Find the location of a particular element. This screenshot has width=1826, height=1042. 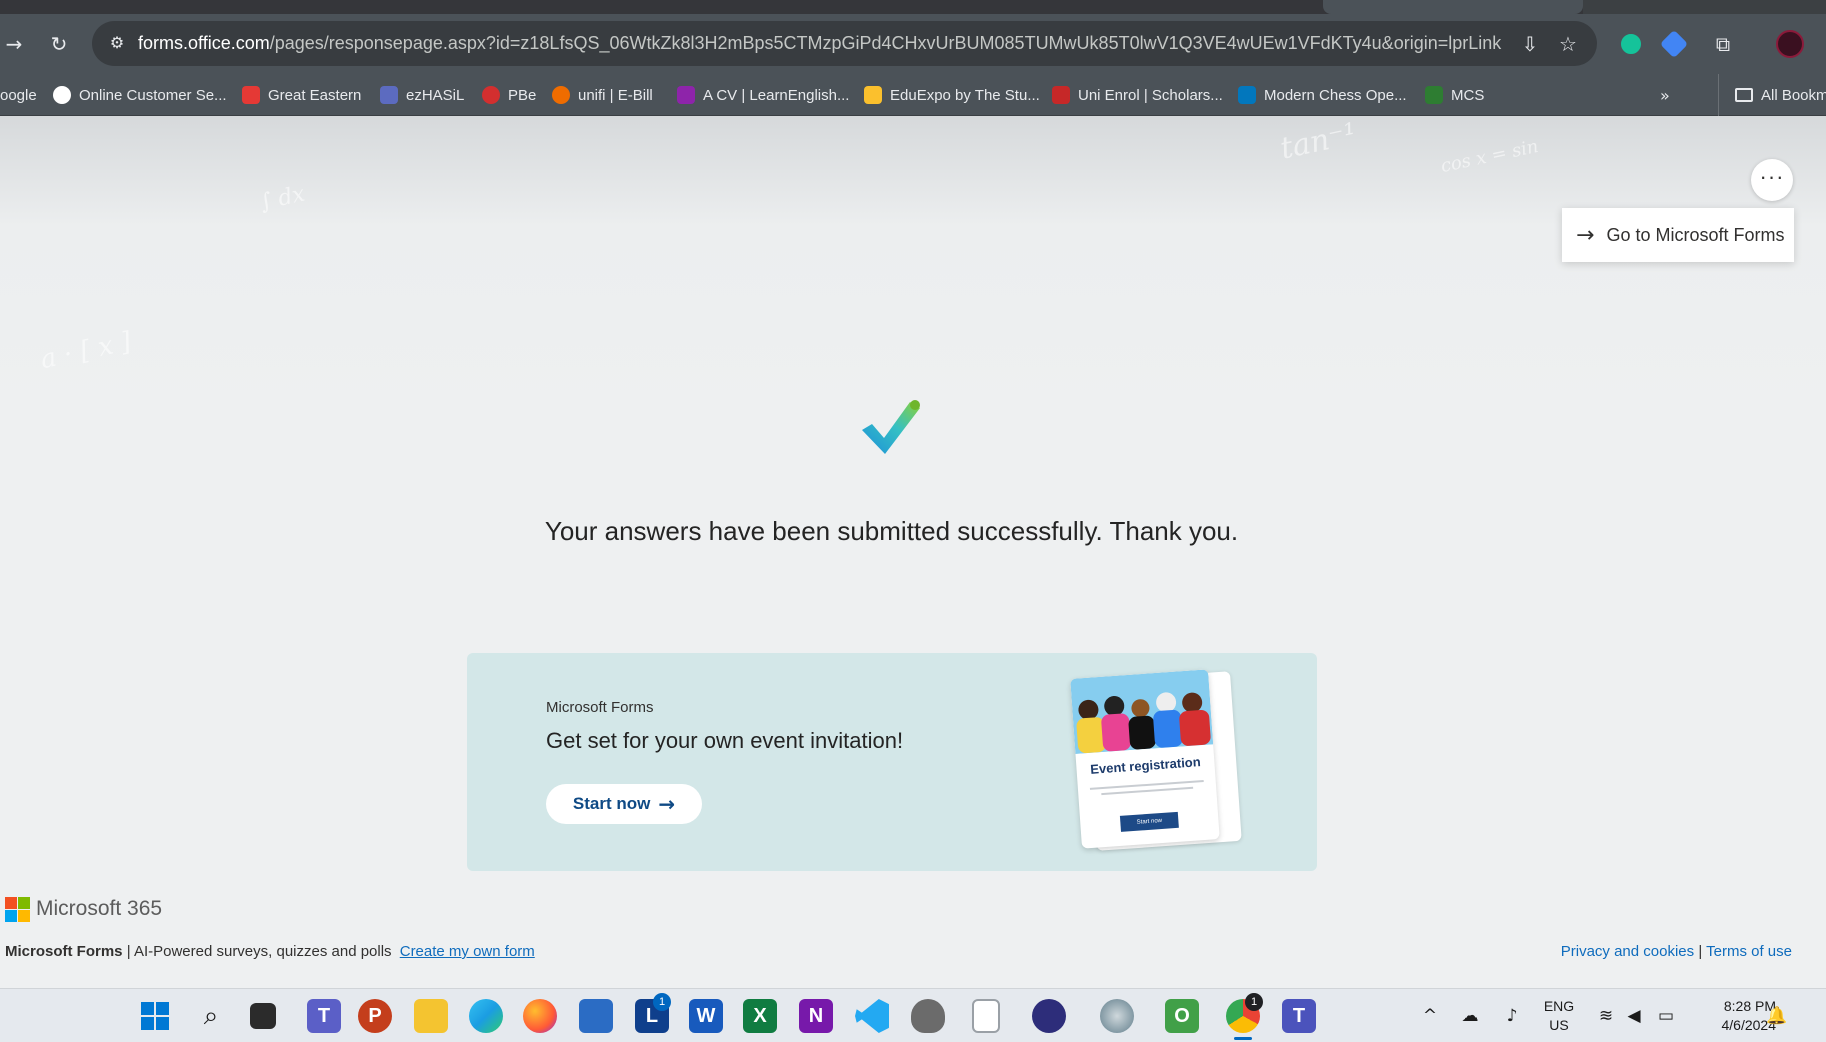

bookmark-item: PBe is located at coordinates (509, 95).